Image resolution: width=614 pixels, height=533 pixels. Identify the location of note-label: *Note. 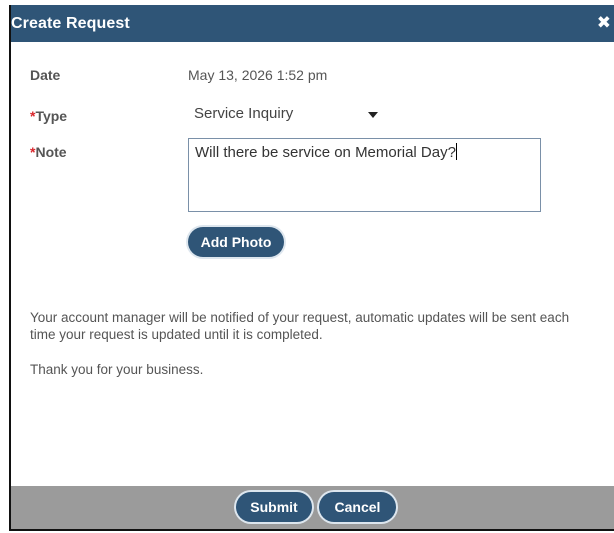
(48, 152).